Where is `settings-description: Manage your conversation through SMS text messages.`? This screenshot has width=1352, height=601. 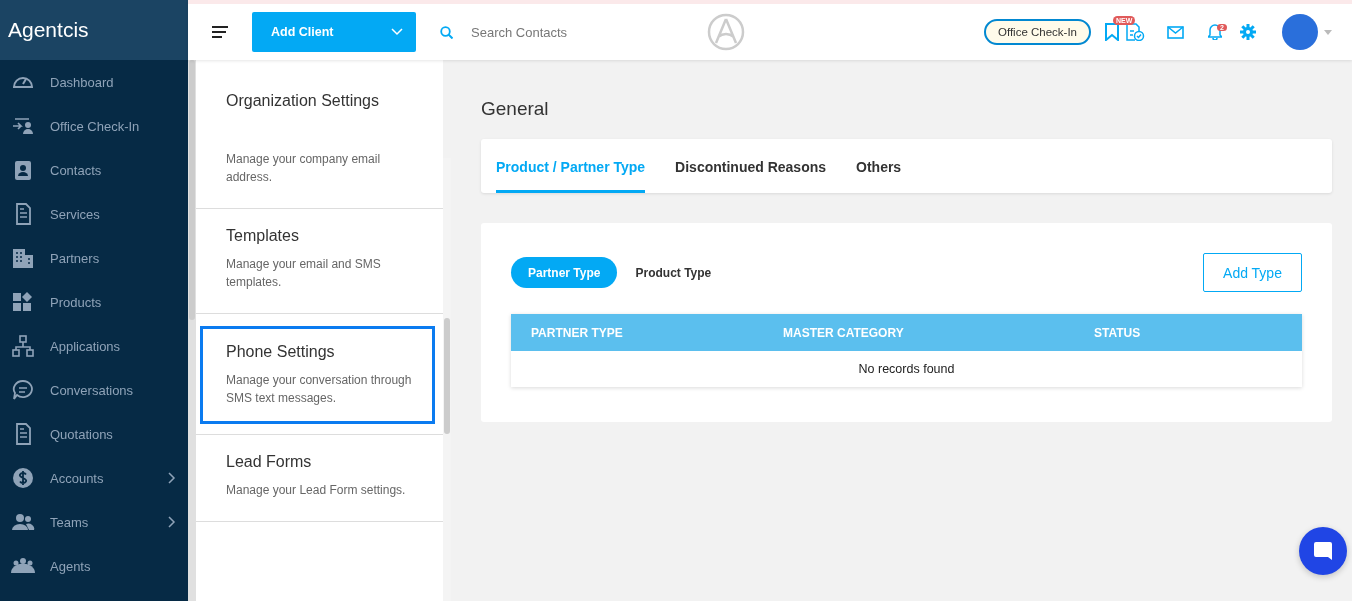
settings-description: Manage your conversation through SMS text messages. is located at coordinates (319, 389).